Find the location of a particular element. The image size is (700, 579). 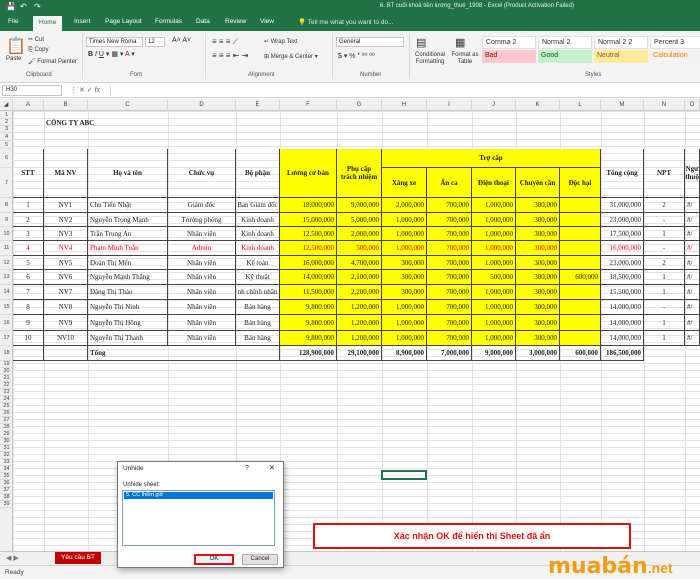

row-header: 8 is located at coordinates (6, 205).